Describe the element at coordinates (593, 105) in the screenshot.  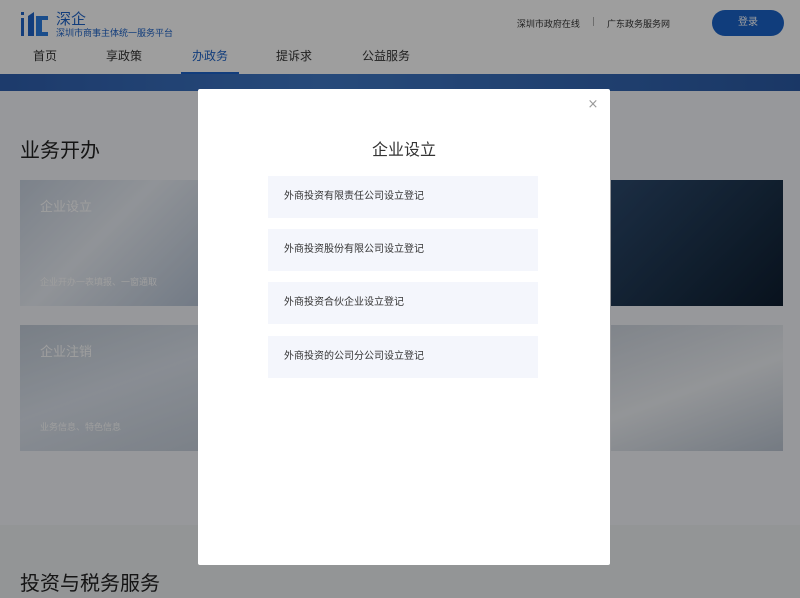
I see `close-icon: ×` at that location.